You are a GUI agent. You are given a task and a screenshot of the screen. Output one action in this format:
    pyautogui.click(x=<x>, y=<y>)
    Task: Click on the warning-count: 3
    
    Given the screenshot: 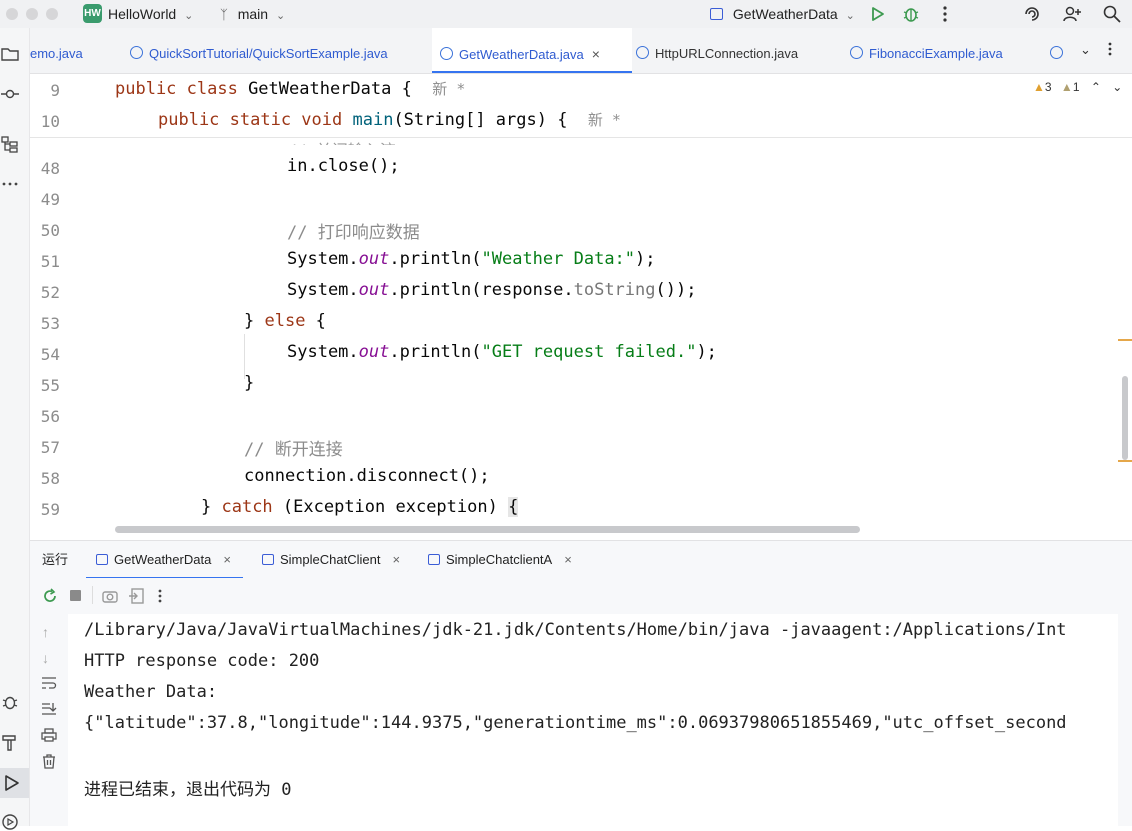 What is the action you would take?
    pyautogui.click(x=1048, y=87)
    